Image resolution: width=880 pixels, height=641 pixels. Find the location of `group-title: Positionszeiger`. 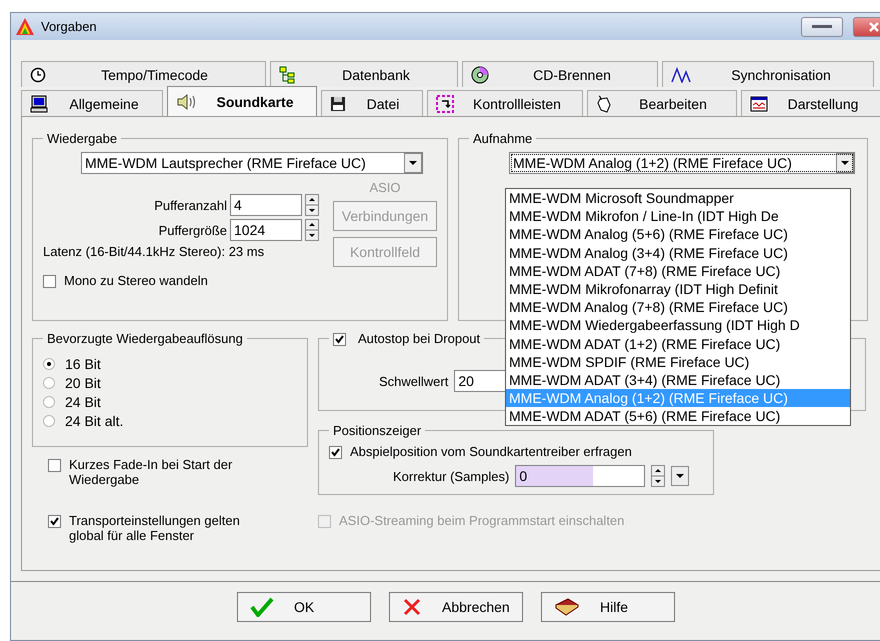

group-title: Positionszeiger is located at coordinates (377, 430).